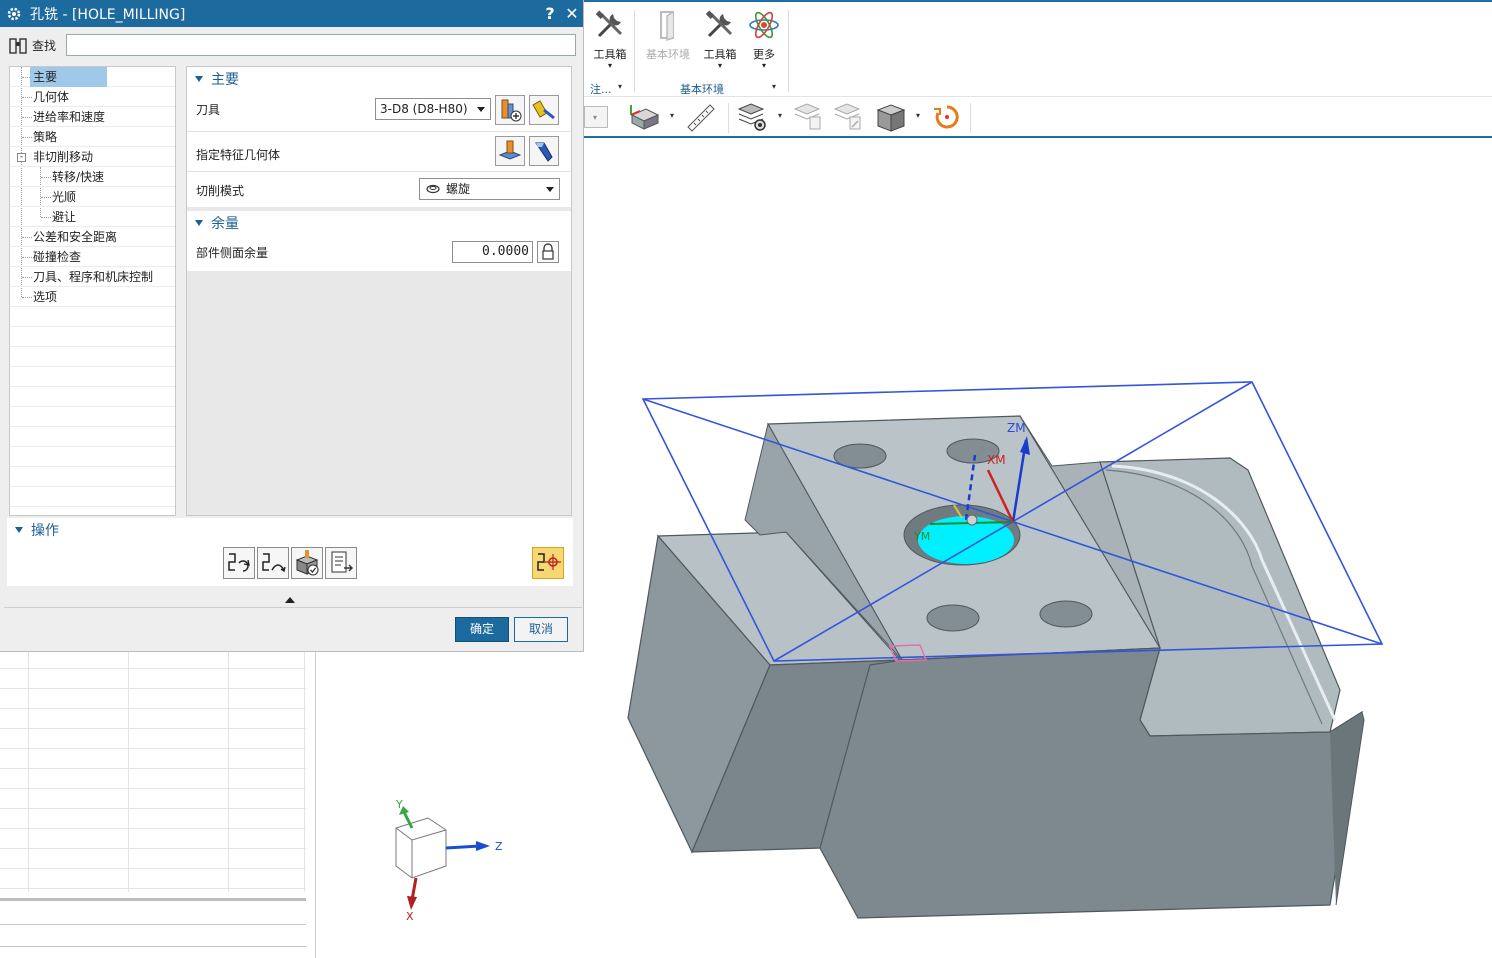 The image size is (1492, 958). I want to click on tree-item-feeds-speeds: 进给率和速度, so click(92, 117).